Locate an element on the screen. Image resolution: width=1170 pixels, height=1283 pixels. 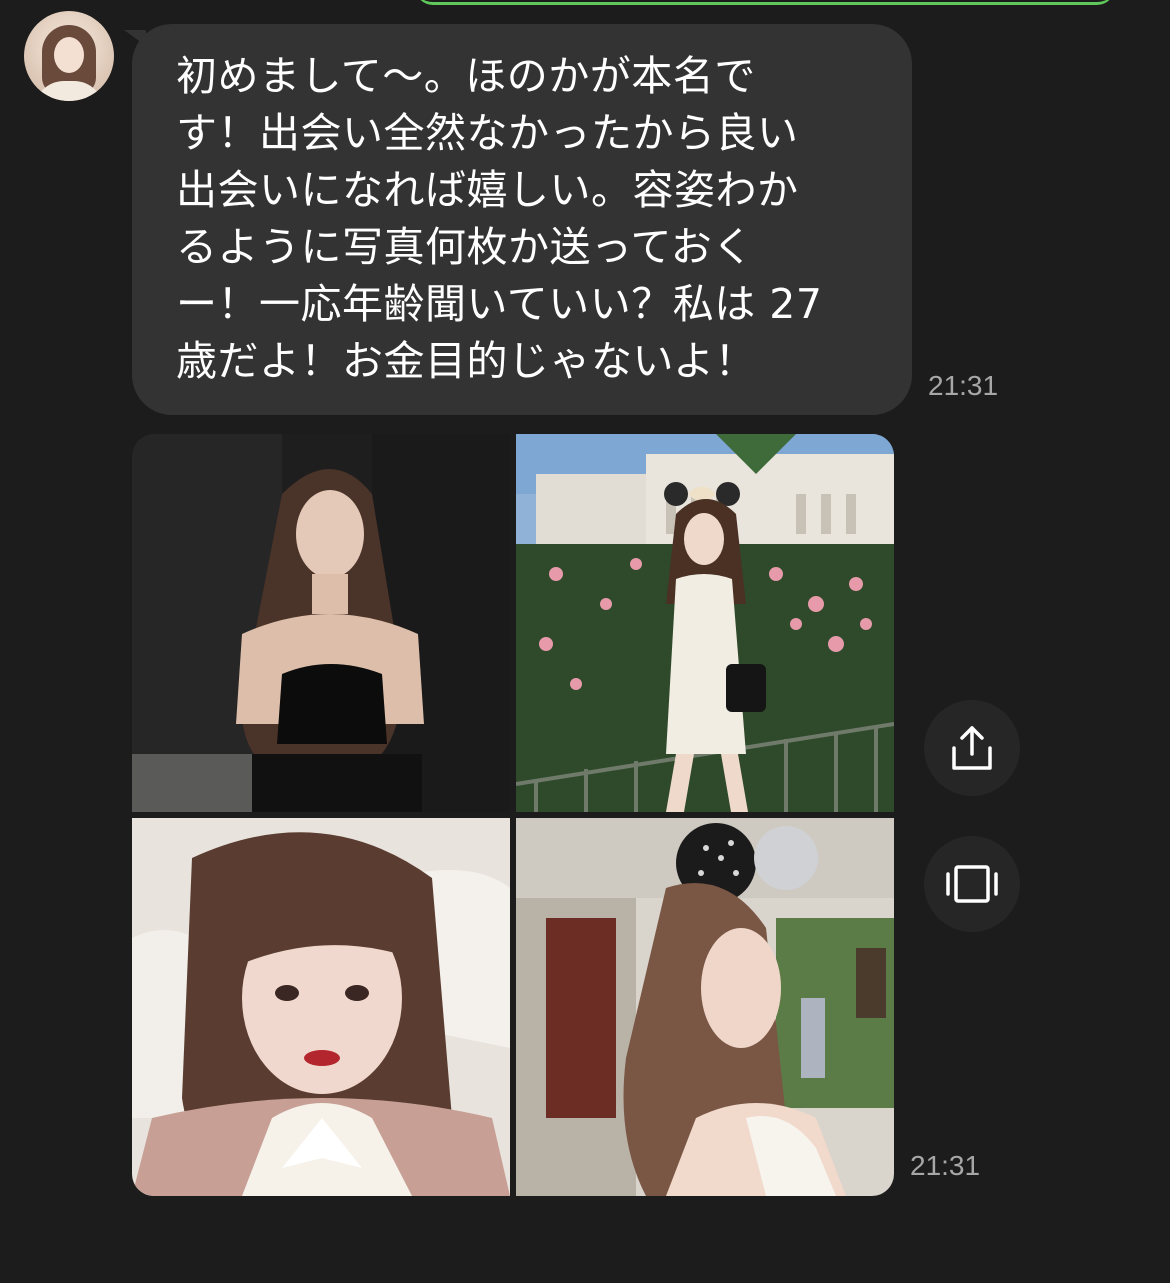
share-icon is located at coordinates (972, 748).